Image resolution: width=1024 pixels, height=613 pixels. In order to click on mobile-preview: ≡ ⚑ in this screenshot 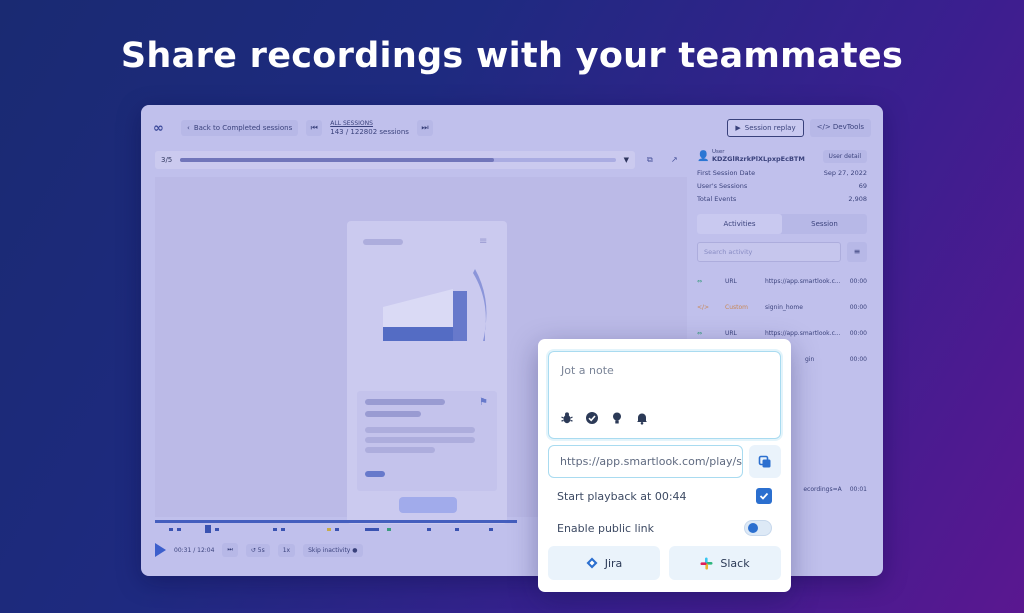, I will do `click(427, 372)`.